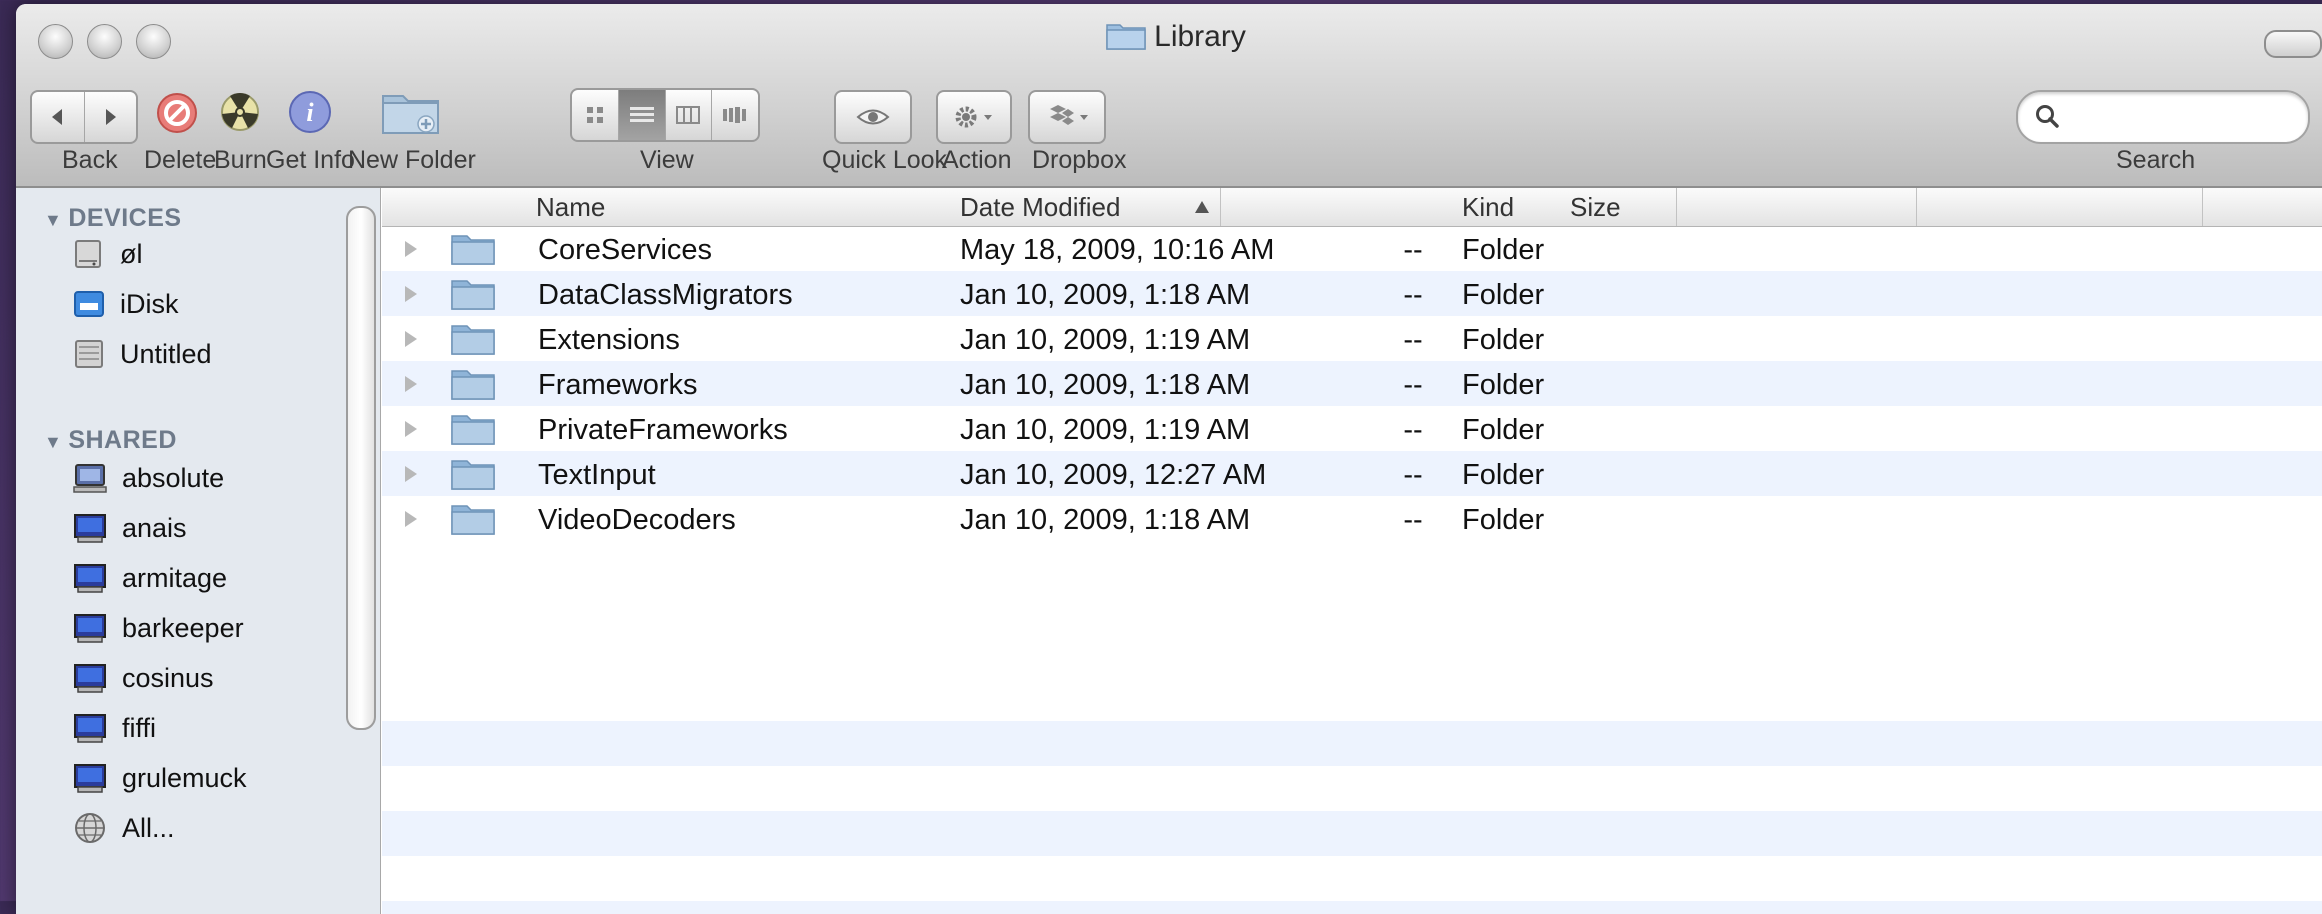 This screenshot has height=914, width=2322. What do you see at coordinates (58, 117) in the screenshot?
I see `back-button` at bounding box center [58, 117].